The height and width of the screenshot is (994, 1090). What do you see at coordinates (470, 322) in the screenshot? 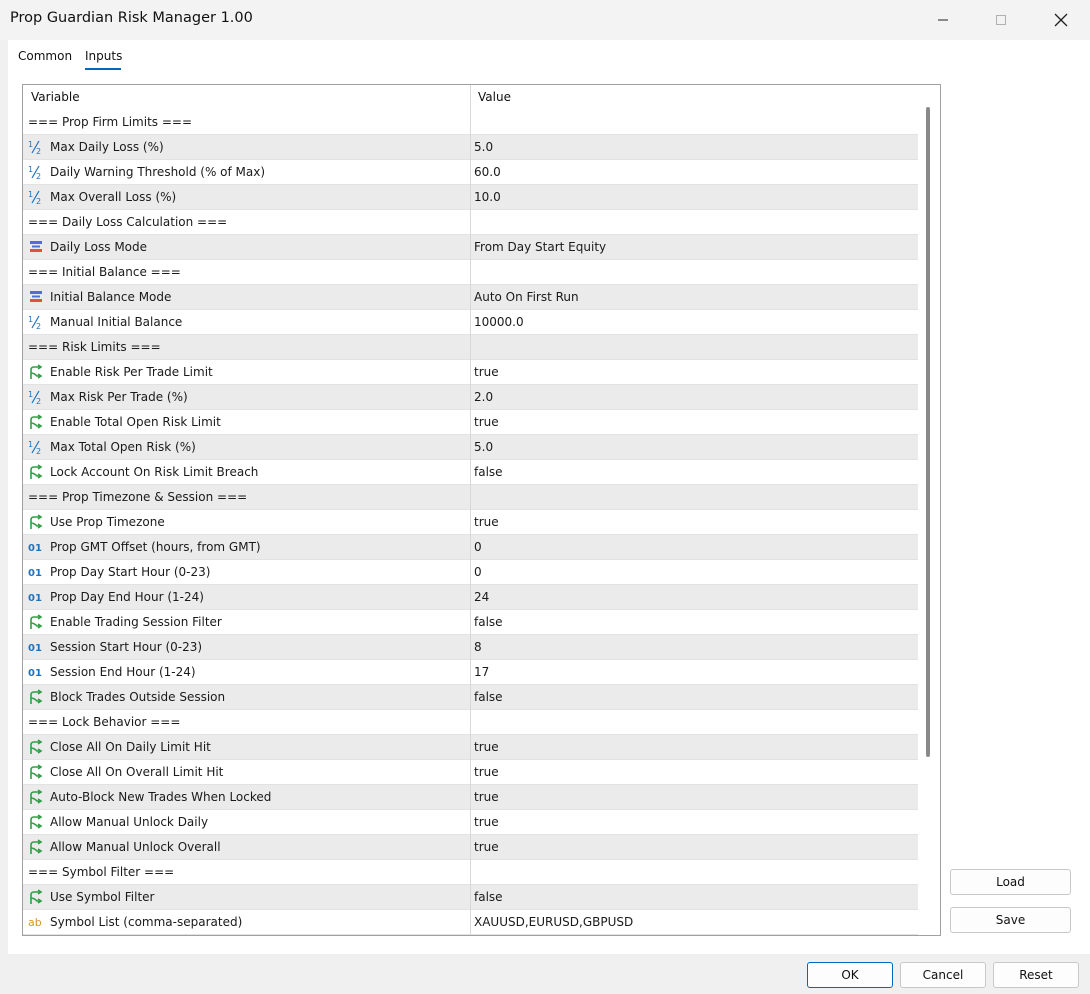
I see `input-row: 1 2 Manual Initial Balance 10000.0` at bounding box center [470, 322].